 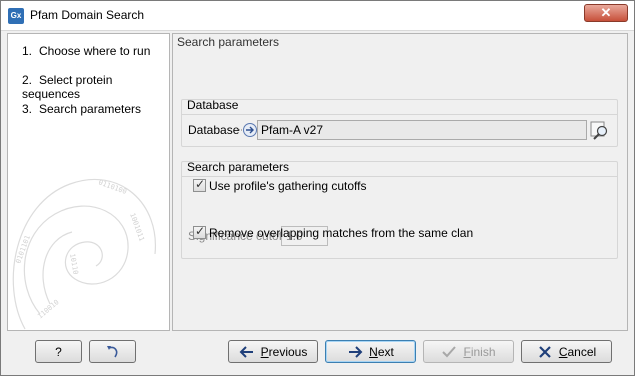 I want to click on browse-search-icon, so click(x=600, y=130).